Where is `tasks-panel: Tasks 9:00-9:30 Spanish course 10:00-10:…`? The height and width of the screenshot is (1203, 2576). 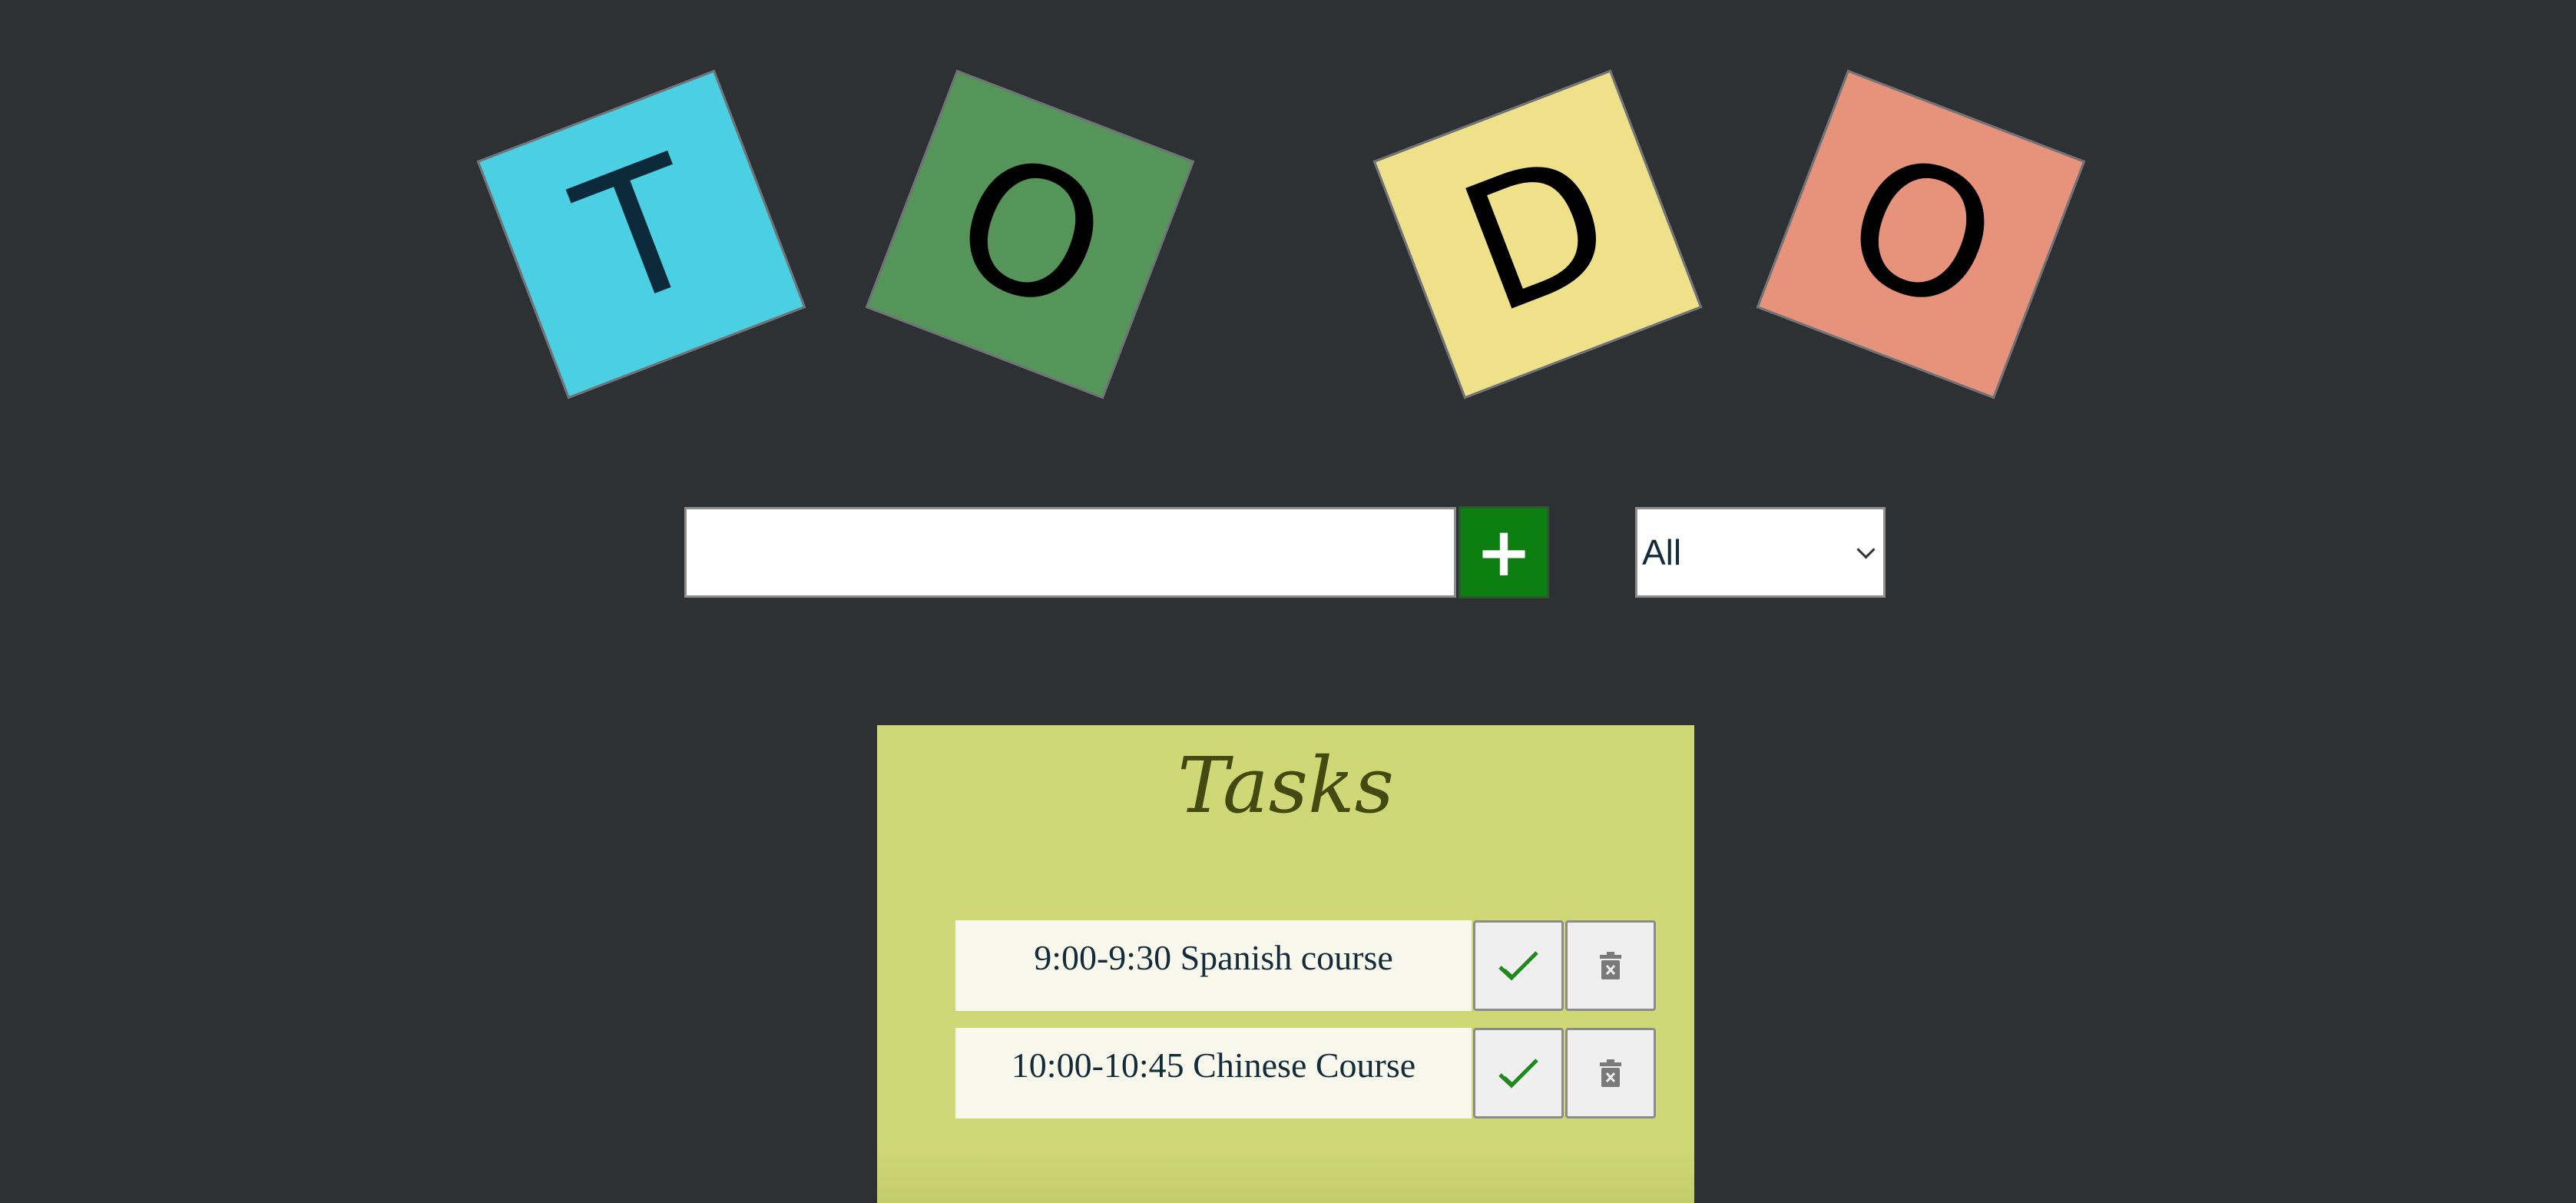 tasks-panel: Tasks 9:00-9:30 Spanish course 10:00-10:… is located at coordinates (1285, 964).